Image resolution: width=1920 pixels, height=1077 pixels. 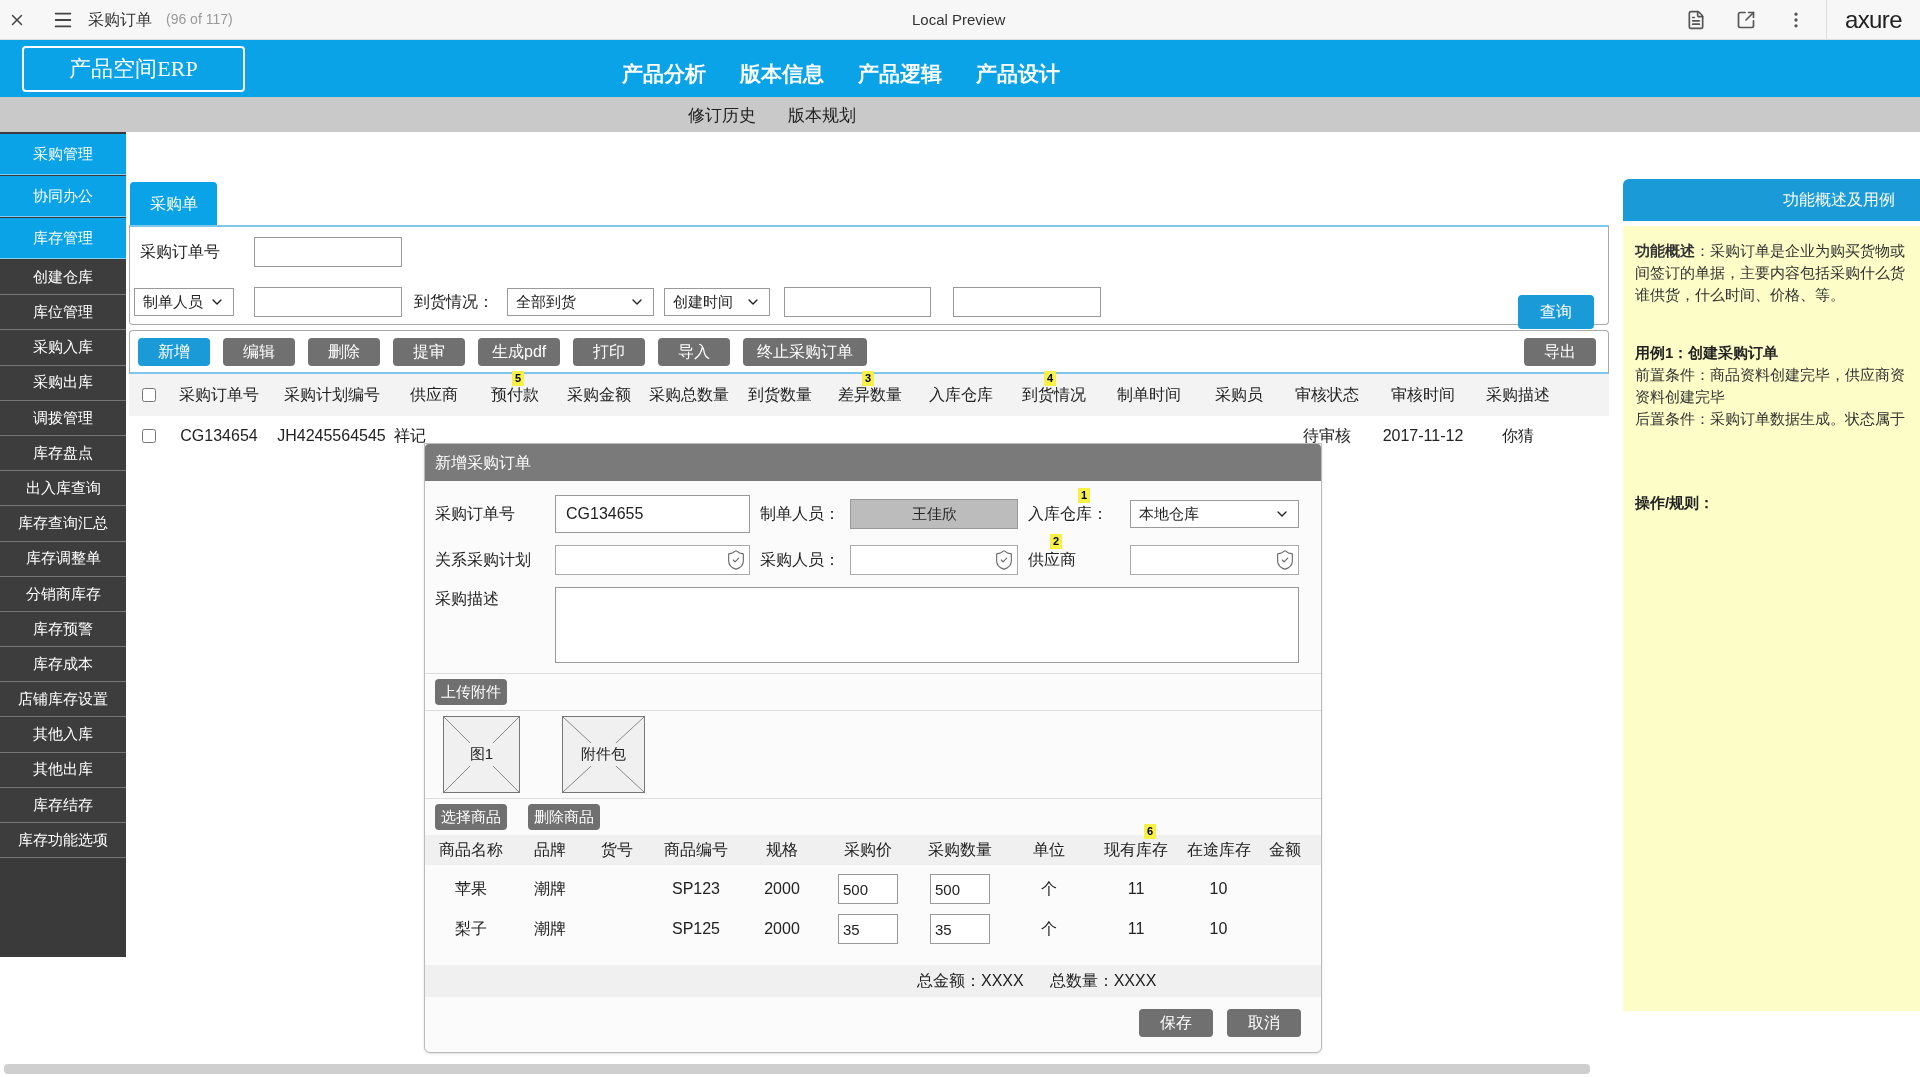 What do you see at coordinates (1103, 981) in the screenshot?
I see `total-text: 总数量：XXXX` at bounding box center [1103, 981].